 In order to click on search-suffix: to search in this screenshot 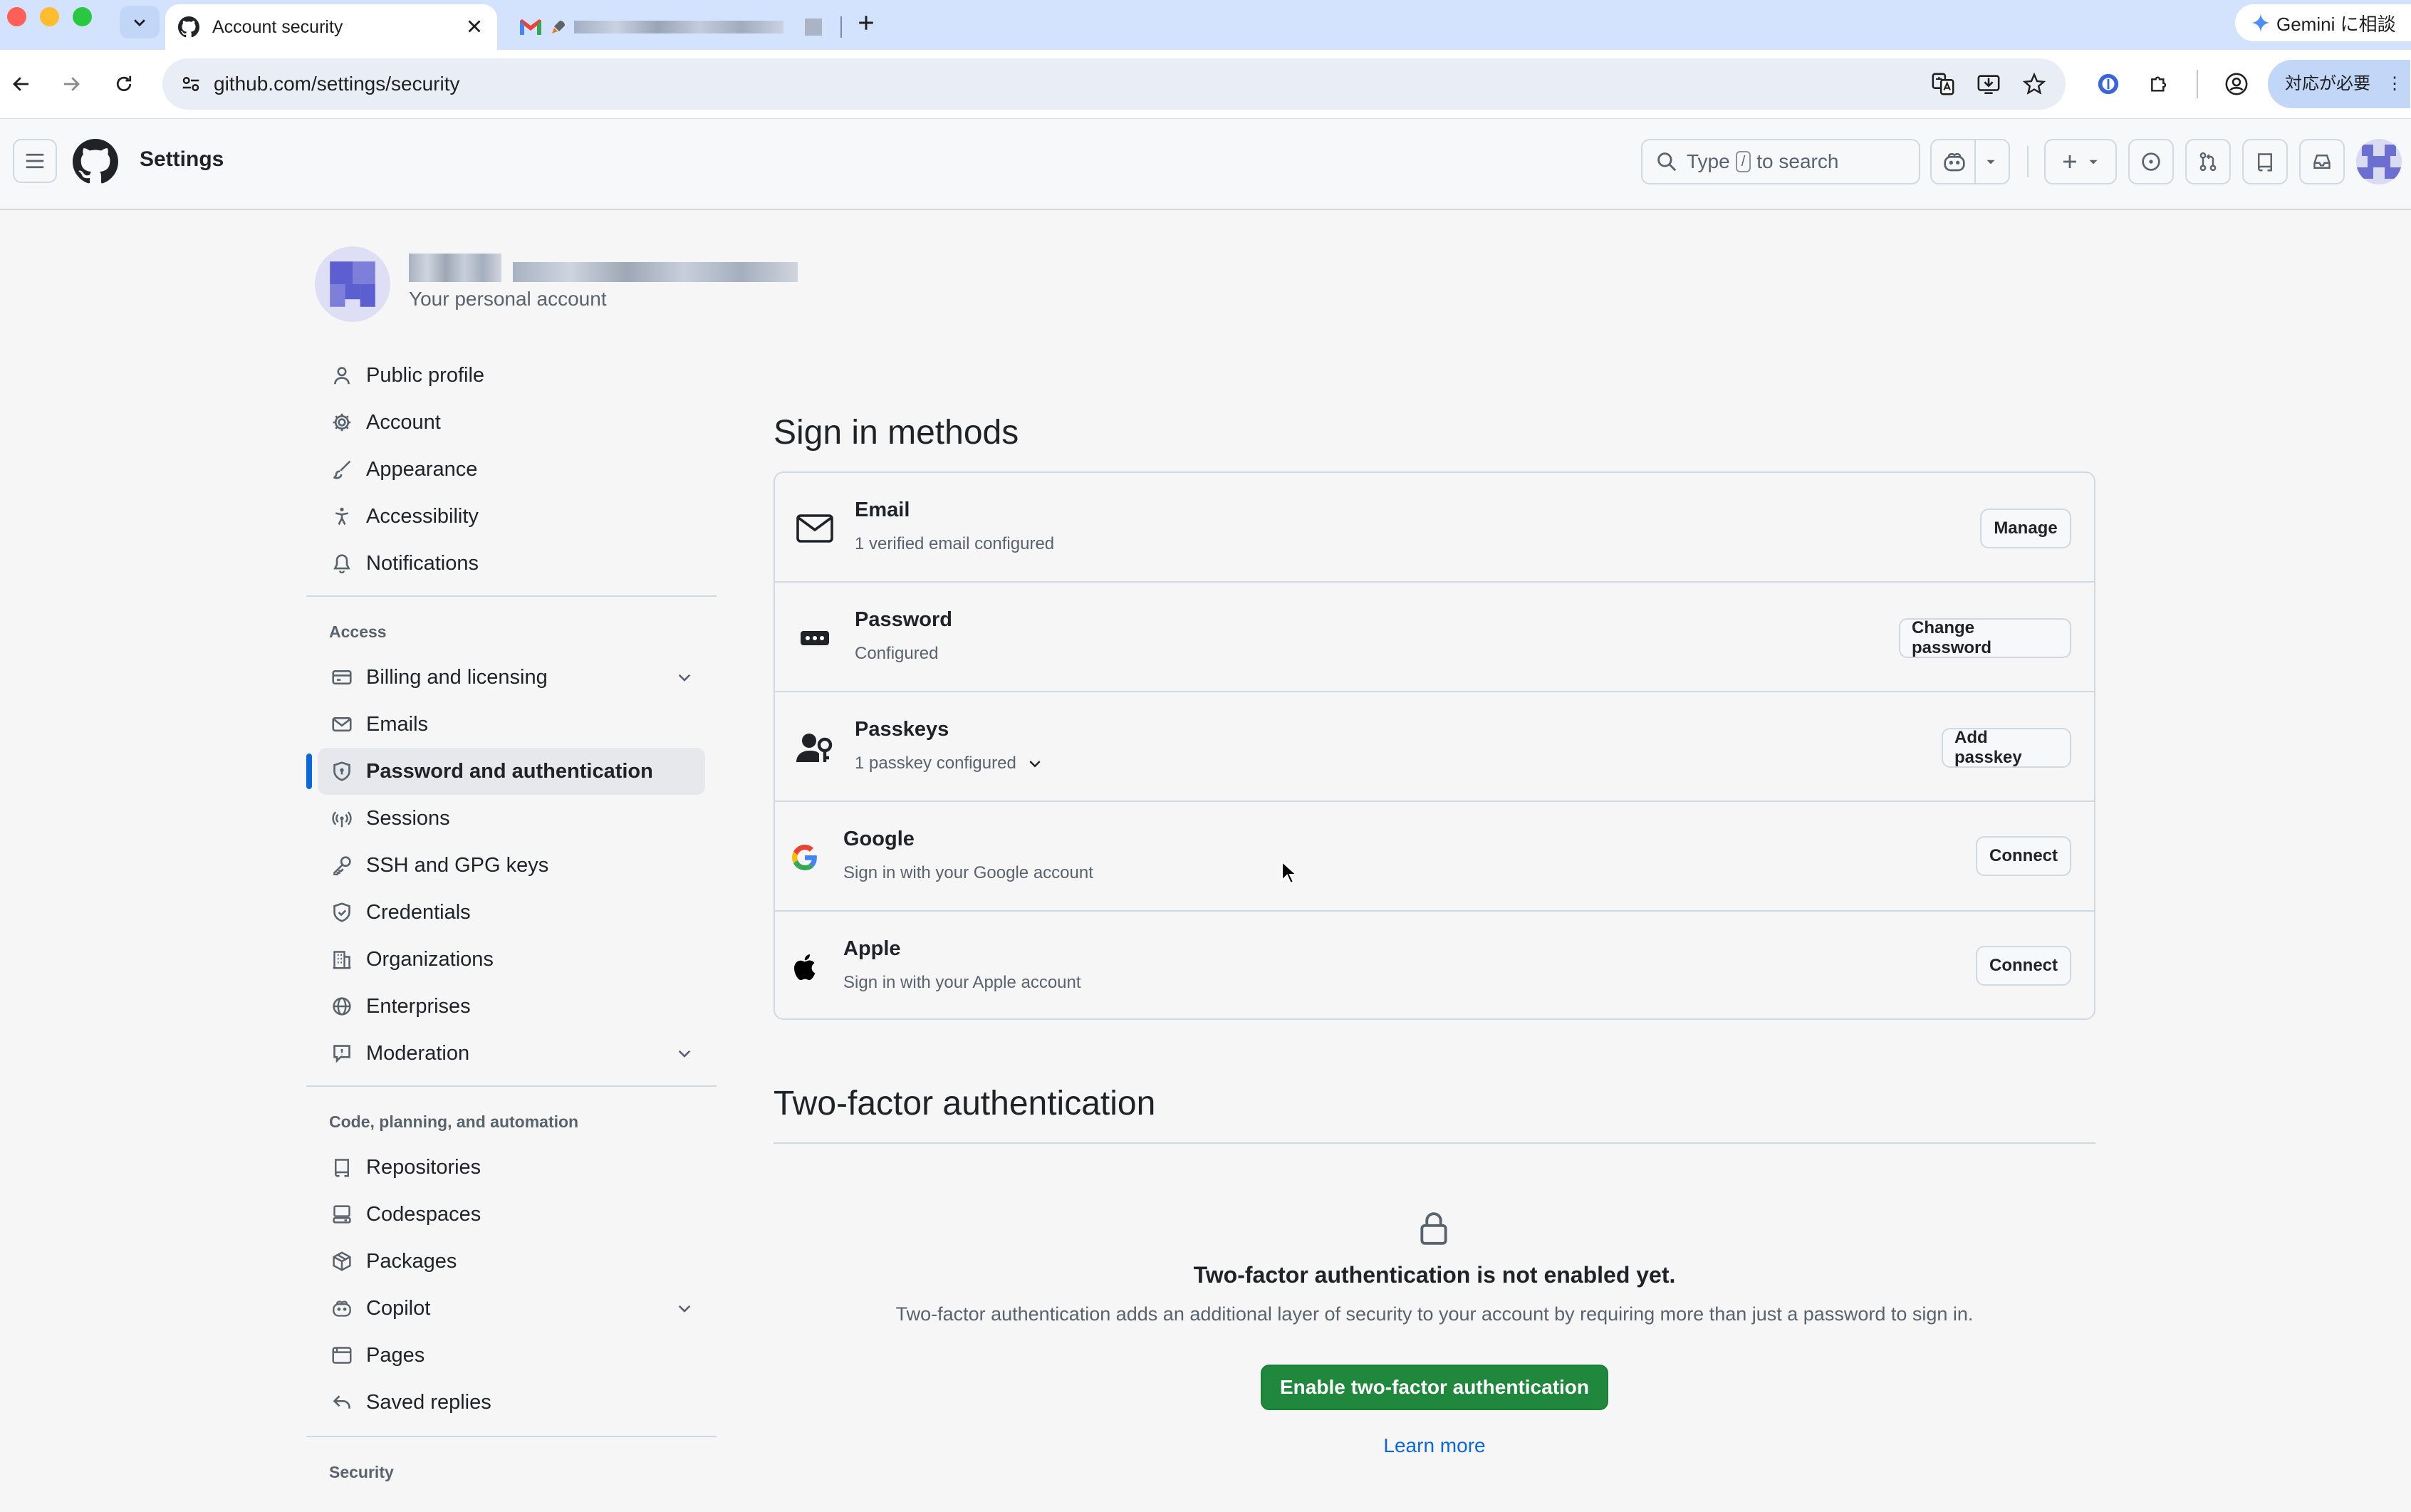, I will do `click(1797, 161)`.